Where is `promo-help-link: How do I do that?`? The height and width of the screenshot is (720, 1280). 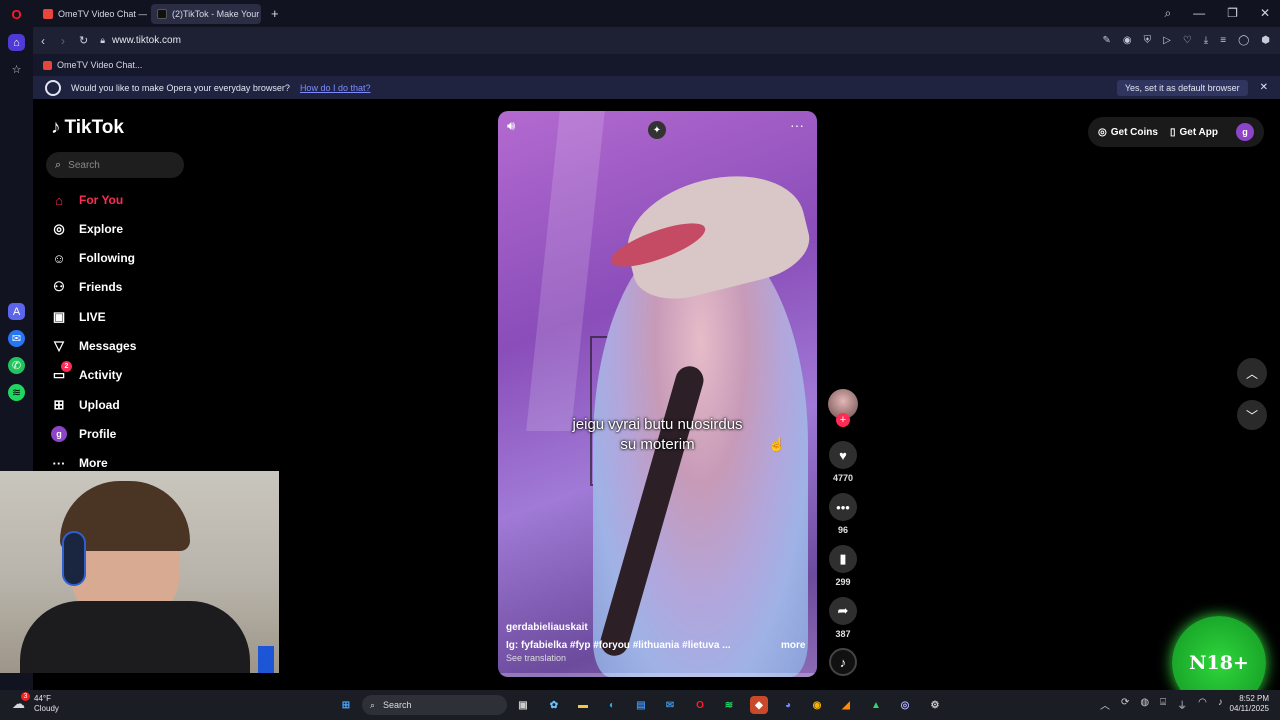
promo-help-link: How do I do that? is located at coordinates (335, 88).